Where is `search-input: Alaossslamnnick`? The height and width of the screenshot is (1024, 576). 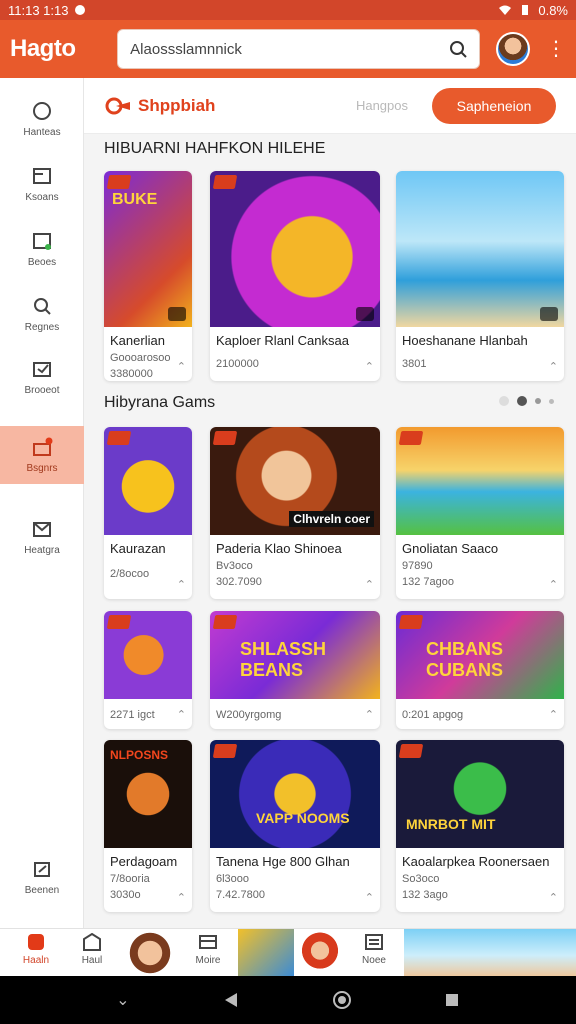
search-input: Alaossslamnnick is located at coordinates (299, 49).